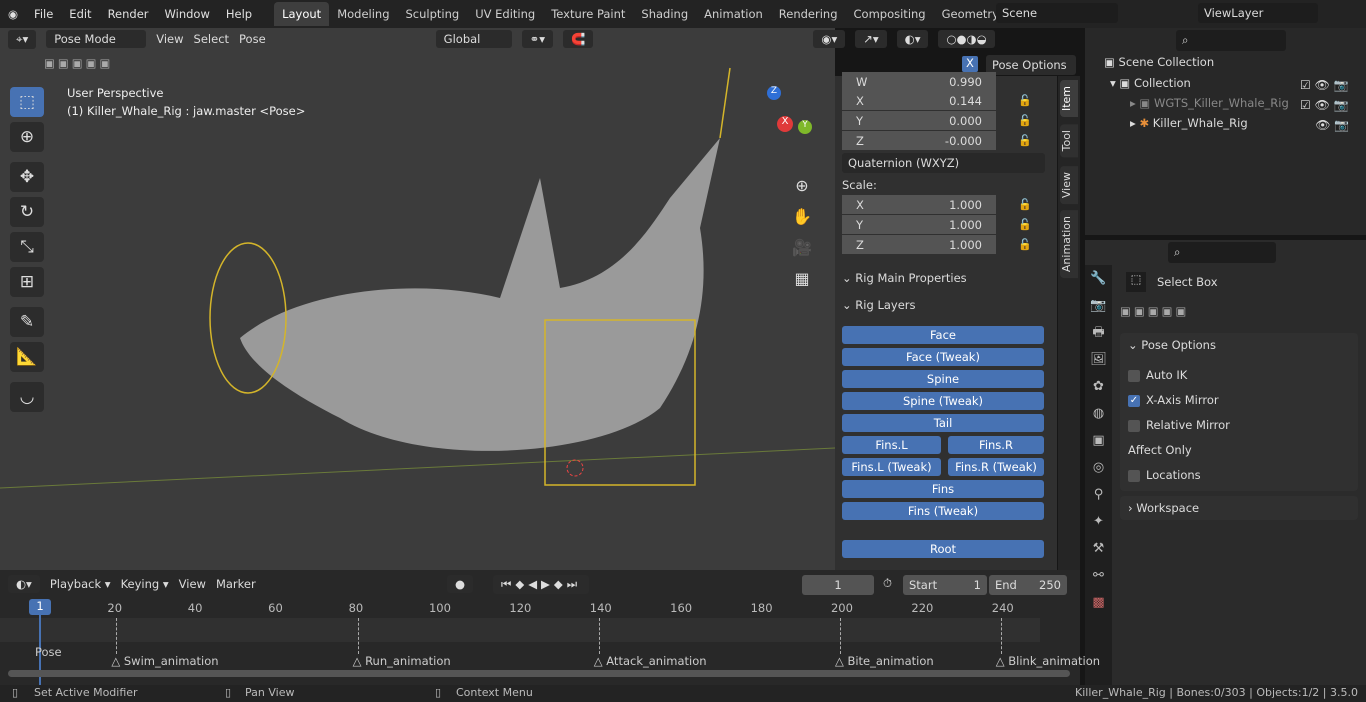 The height and width of the screenshot is (702, 1366). Describe the element at coordinates (943, 401) in the screenshot. I see `layer-spine-tweak-button: Spine (Tweak)` at that location.